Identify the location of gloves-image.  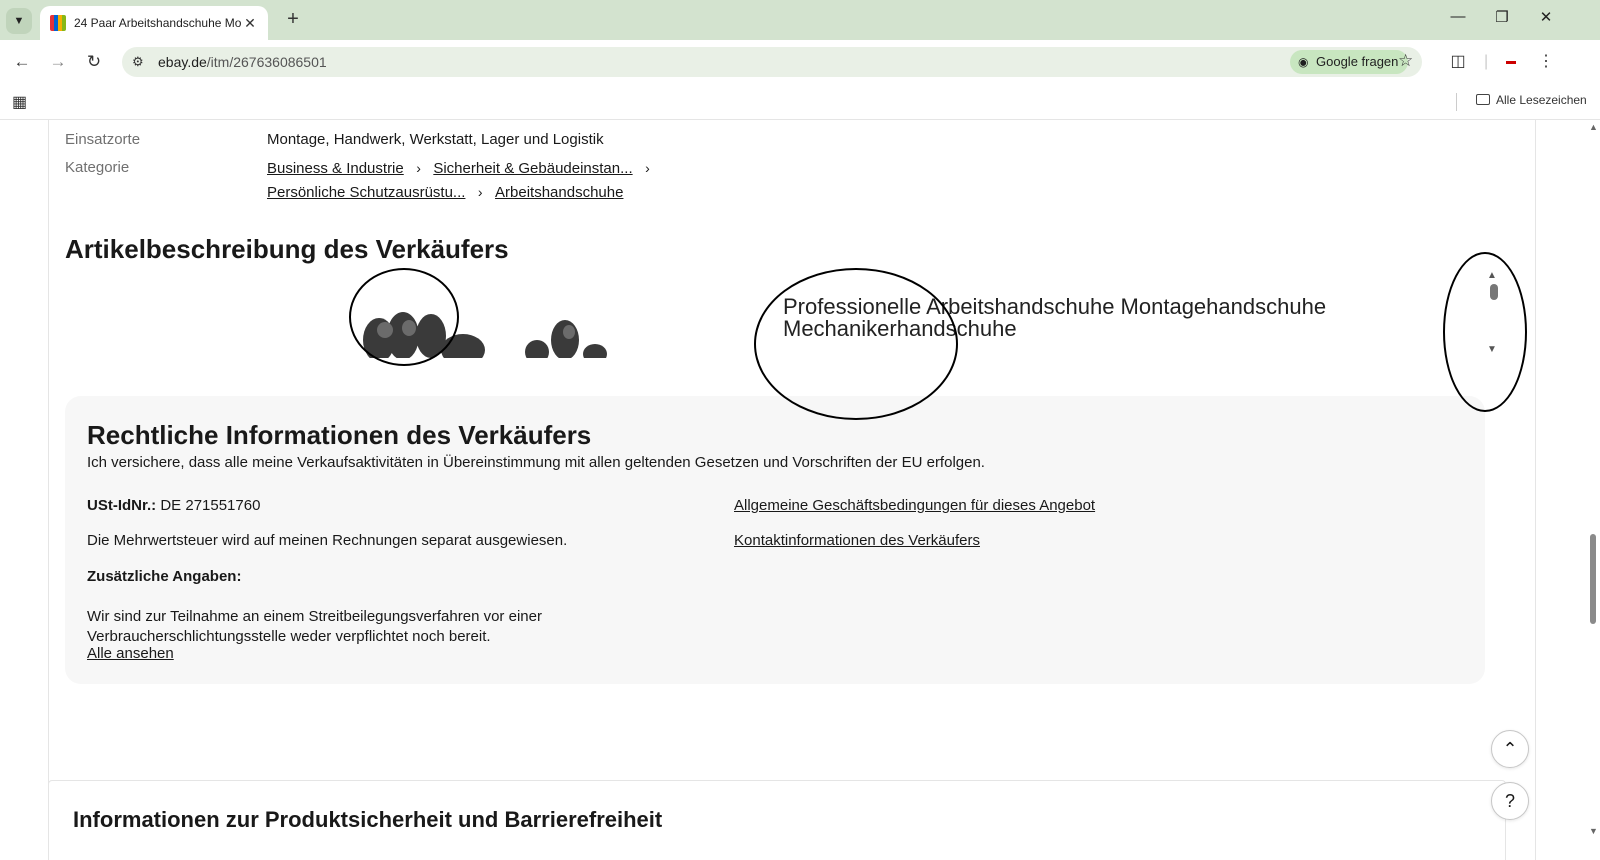
(485, 335).